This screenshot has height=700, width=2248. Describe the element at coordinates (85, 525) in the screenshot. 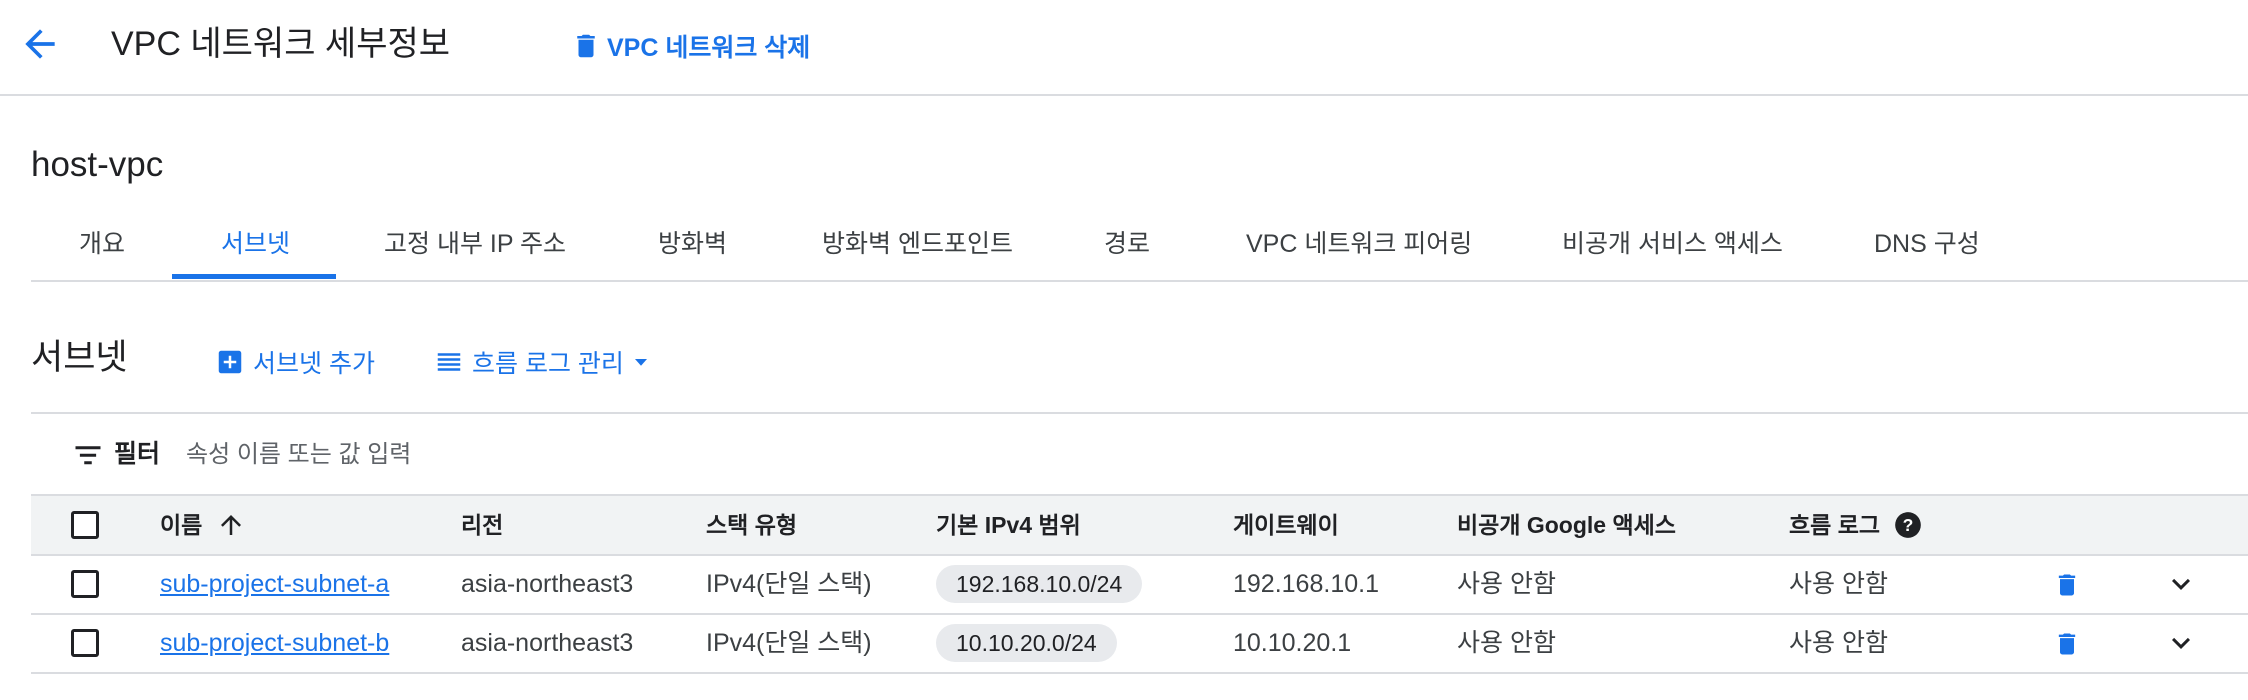

I see `select-all-checkbox` at that location.